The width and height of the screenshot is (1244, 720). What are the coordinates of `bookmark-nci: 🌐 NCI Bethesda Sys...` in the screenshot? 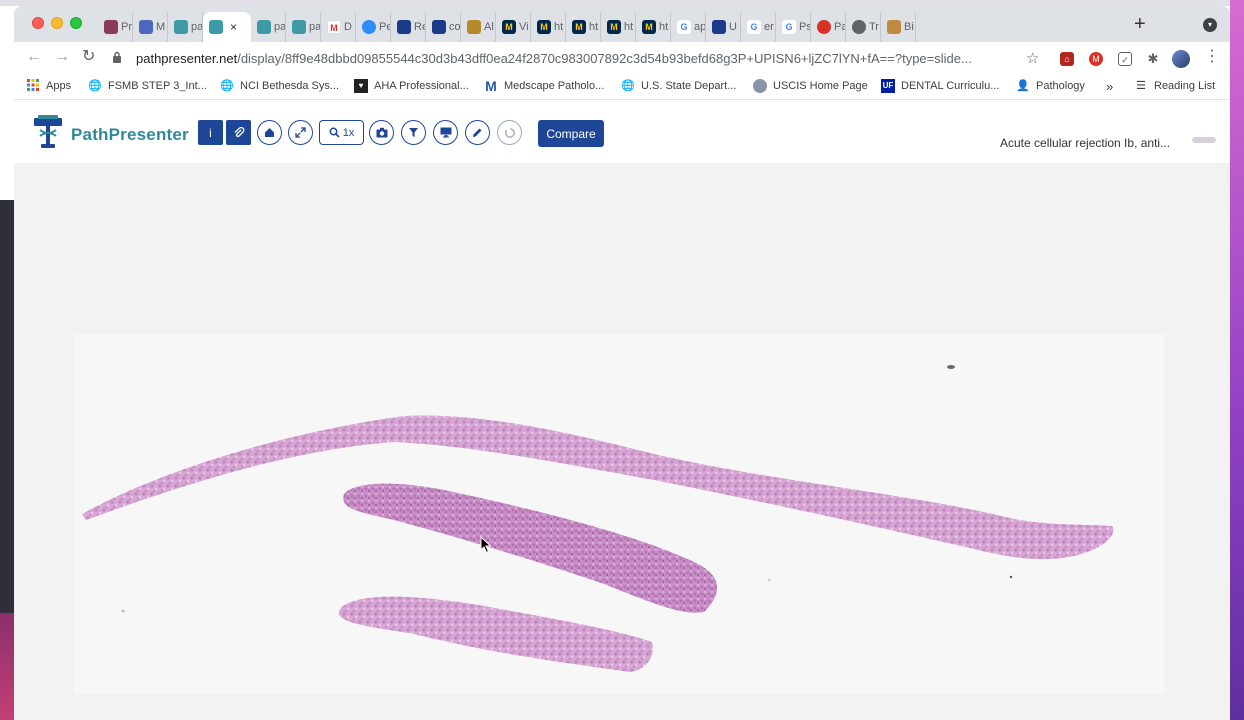 It's located at (279, 86).